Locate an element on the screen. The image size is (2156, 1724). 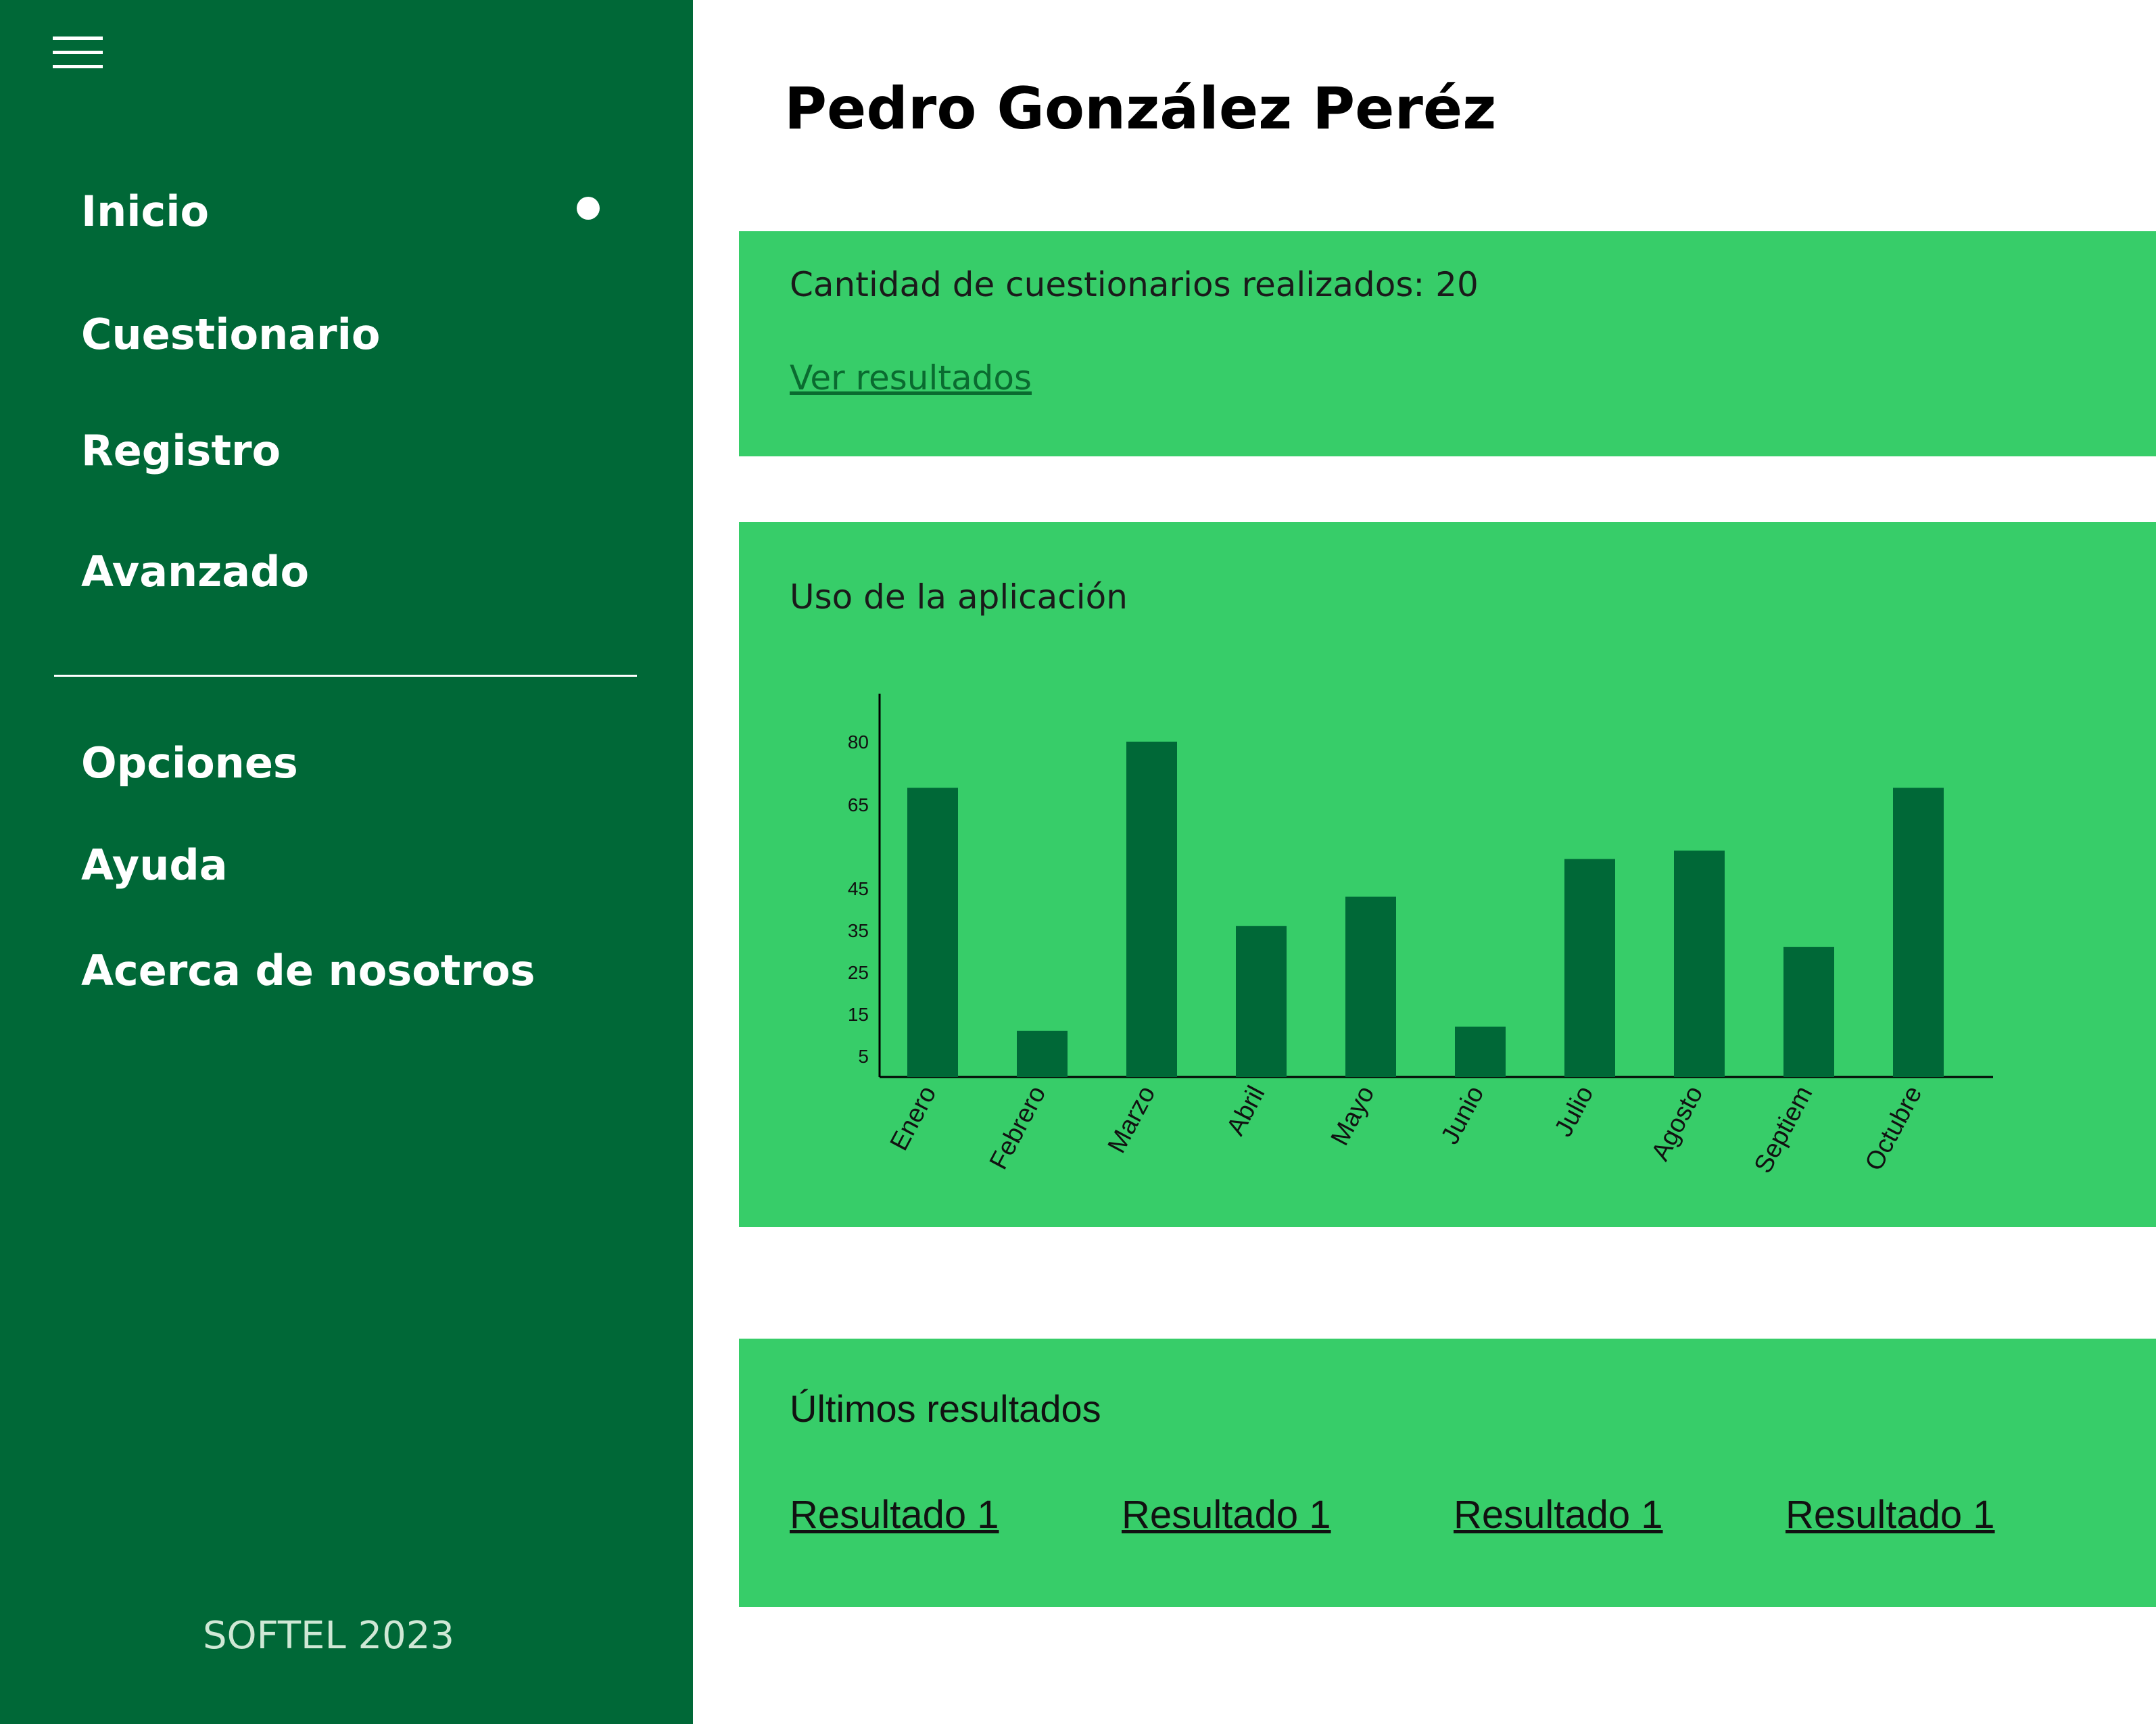
sidebar-item-registro: Registro is located at coordinates (181, 451).